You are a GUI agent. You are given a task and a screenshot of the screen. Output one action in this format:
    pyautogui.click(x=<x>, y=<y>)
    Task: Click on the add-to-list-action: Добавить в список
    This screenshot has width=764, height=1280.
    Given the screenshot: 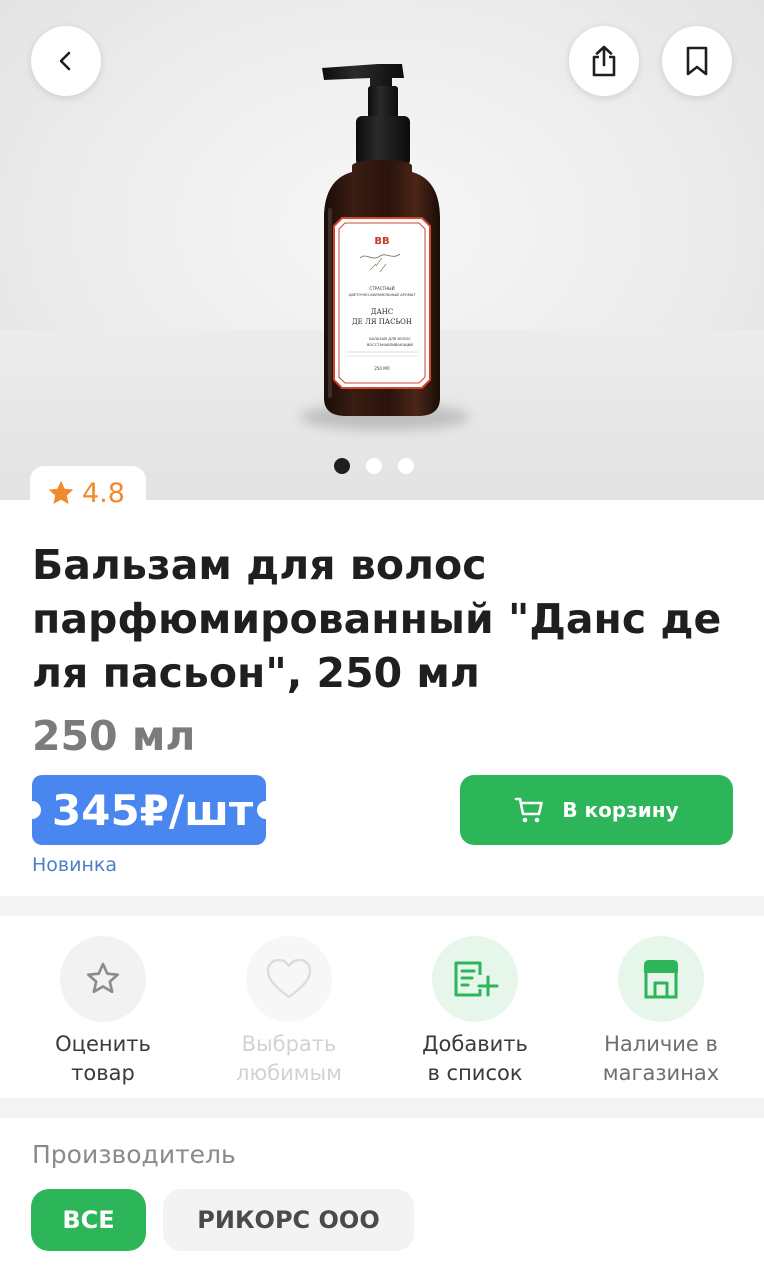 What is the action you would take?
    pyautogui.click(x=475, y=1012)
    